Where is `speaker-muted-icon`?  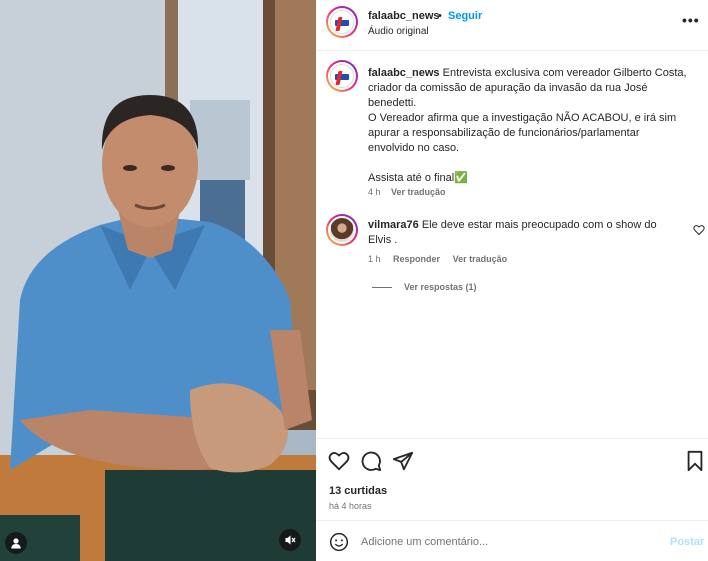 speaker-muted-icon is located at coordinates (290, 540).